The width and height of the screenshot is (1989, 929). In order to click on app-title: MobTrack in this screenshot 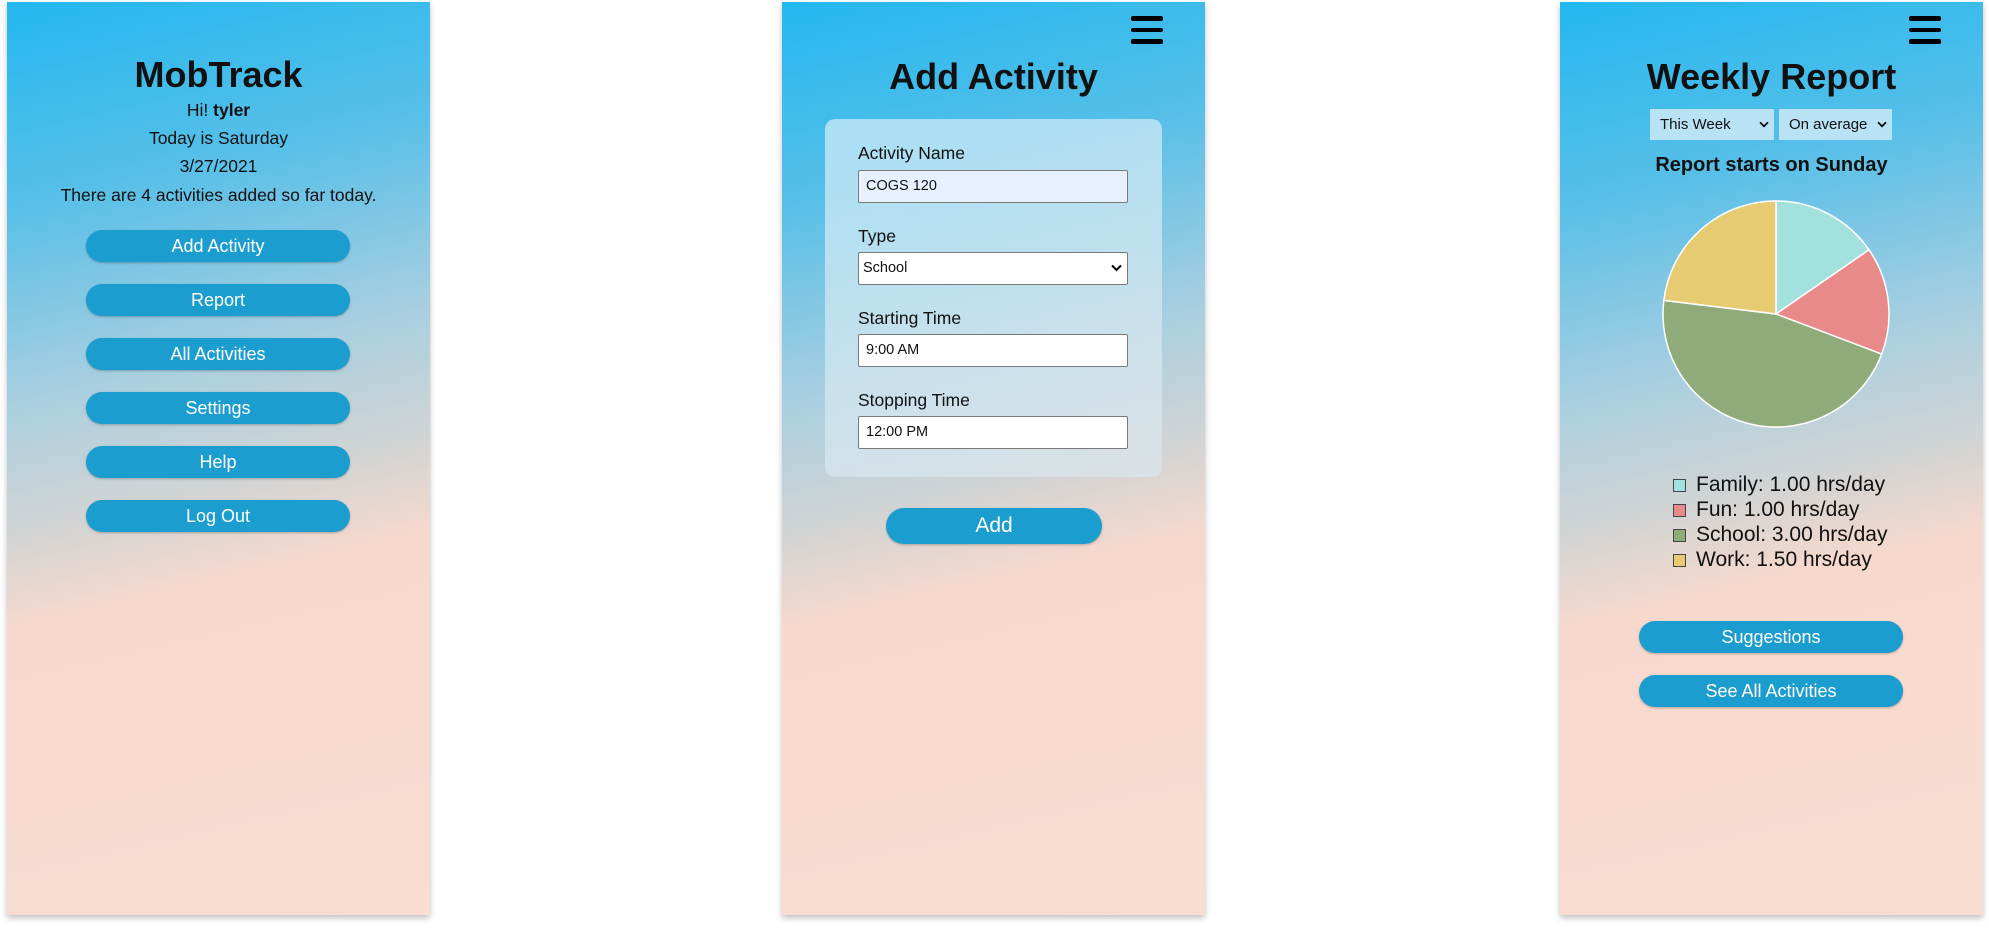, I will do `click(218, 74)`.